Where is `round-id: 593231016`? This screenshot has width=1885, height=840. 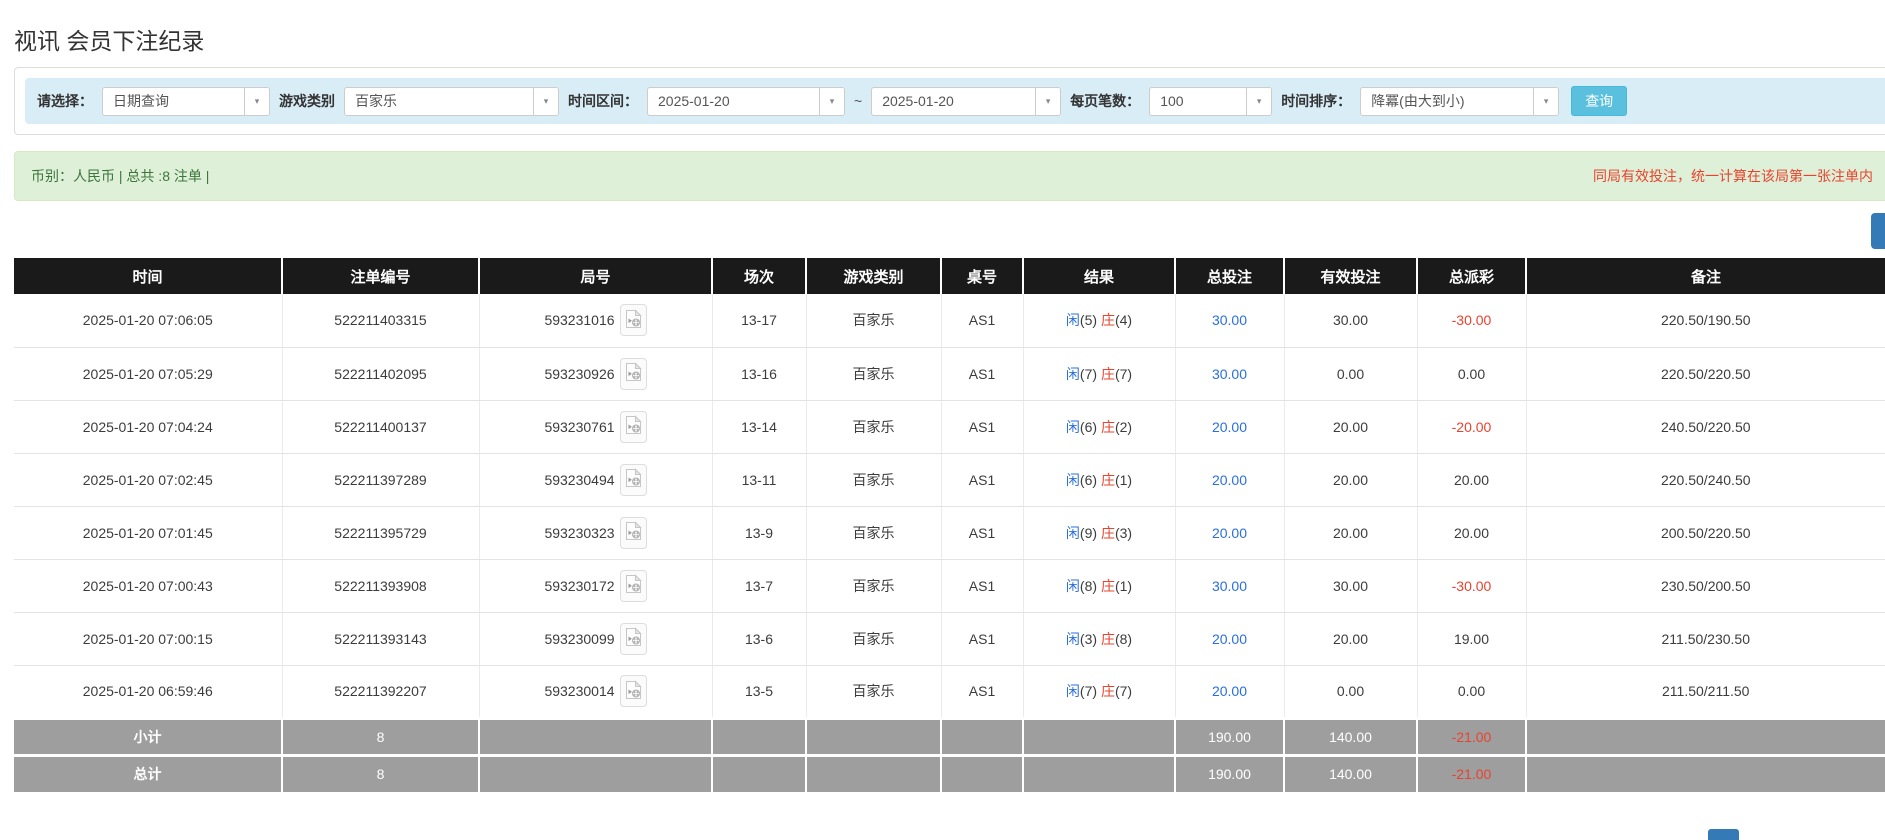 round-id: 593231016 is located at coordinates (579, 320).